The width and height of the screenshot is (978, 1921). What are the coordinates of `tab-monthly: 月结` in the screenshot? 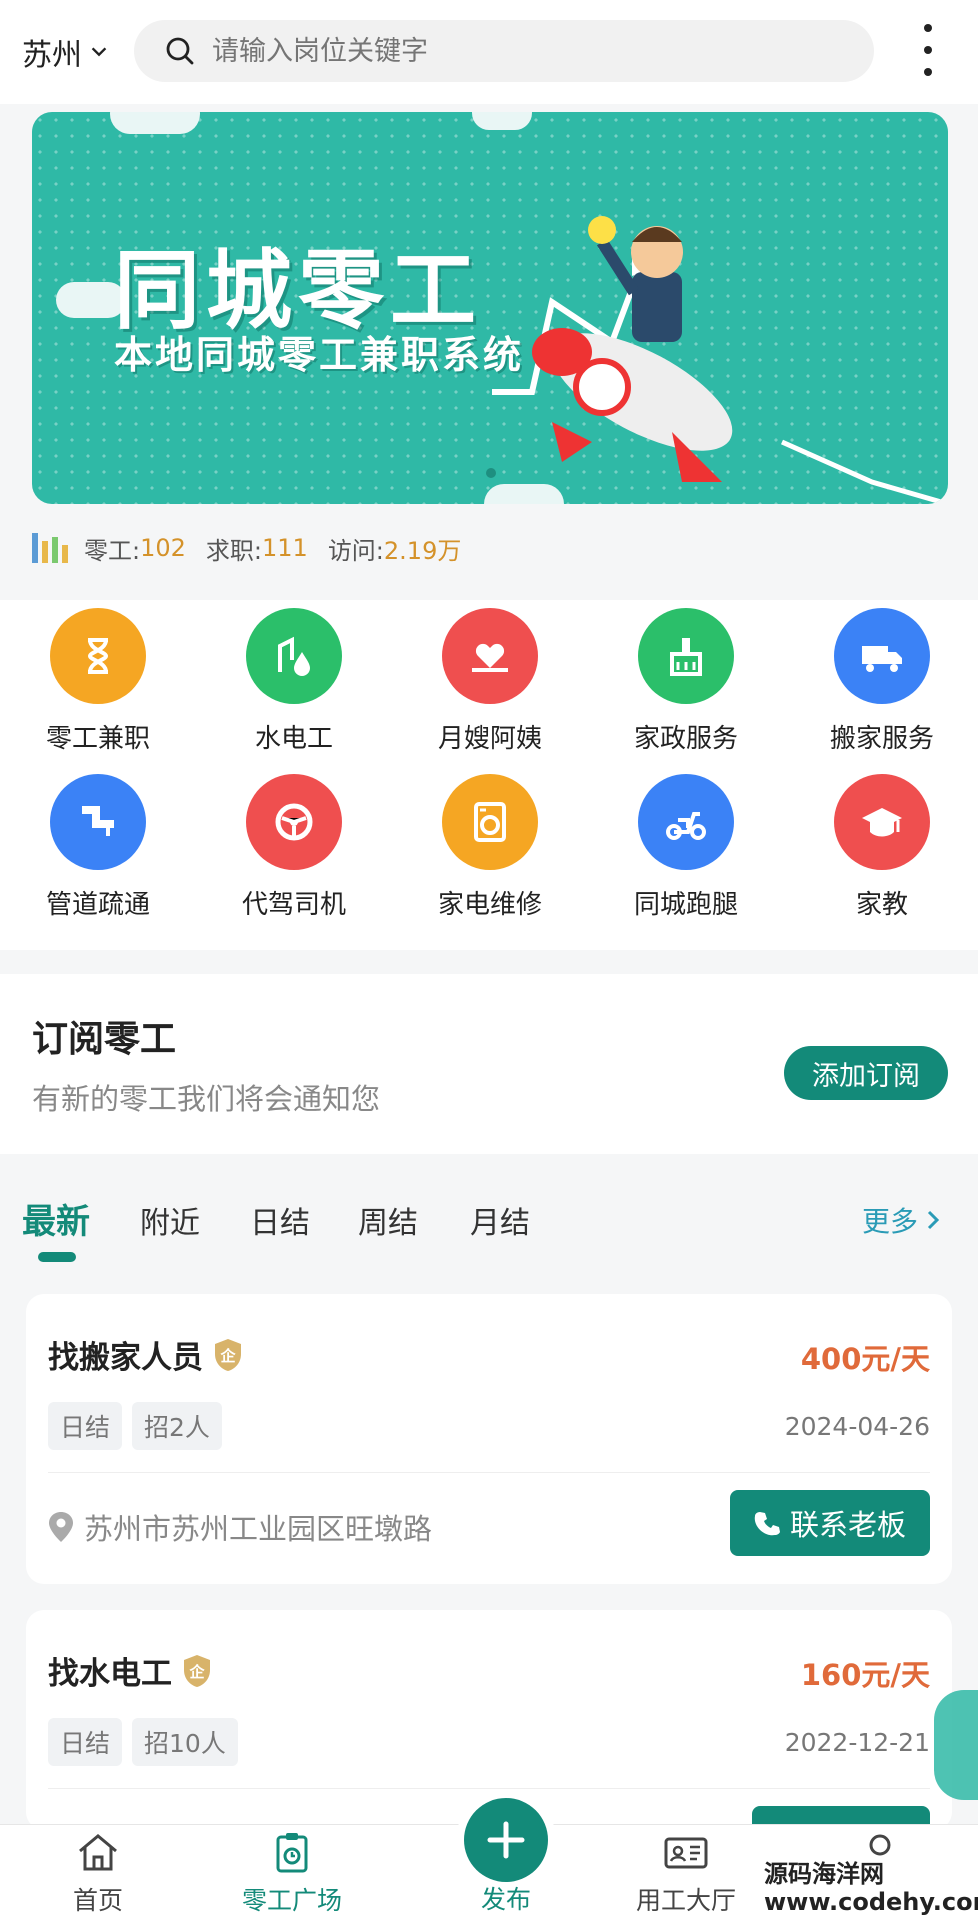 It's located at (500, 1220).